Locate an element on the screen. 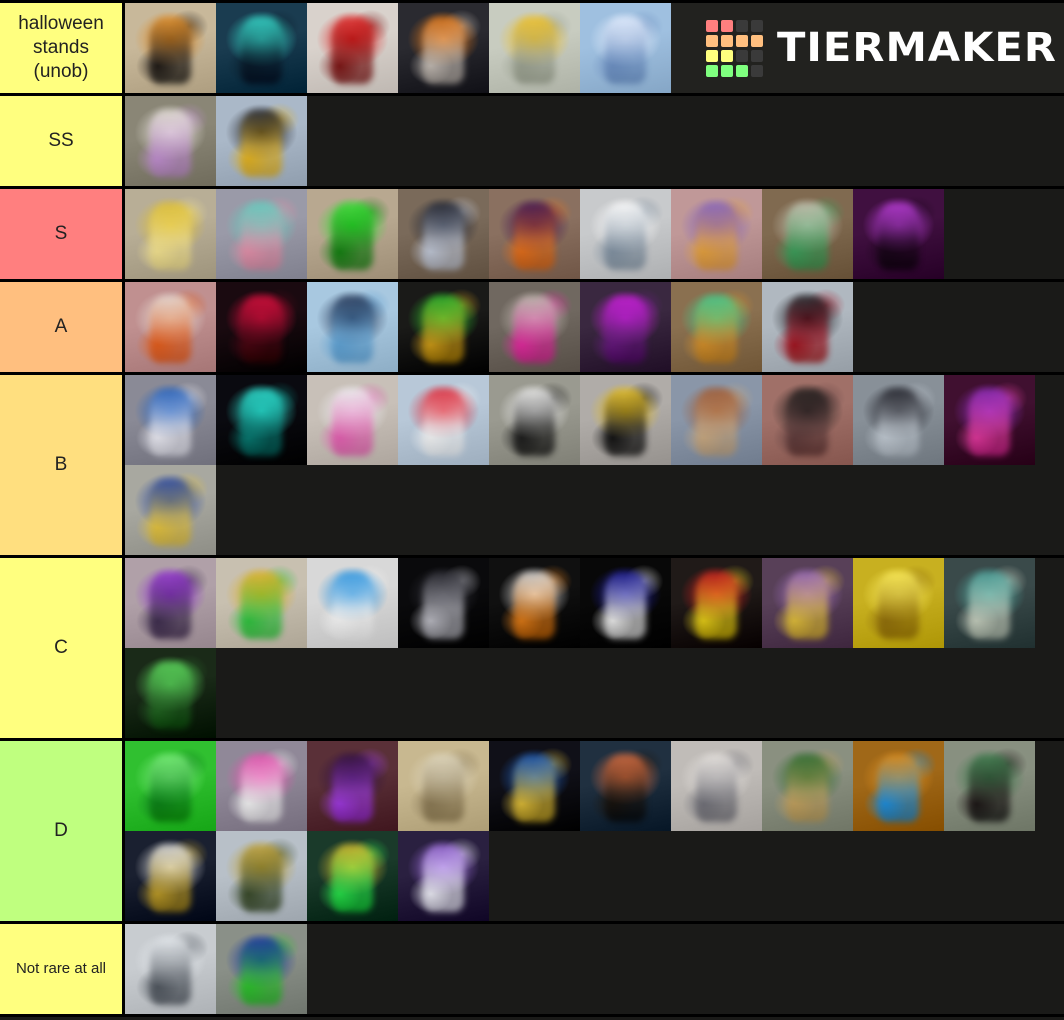 The image size is (1064, 1020). tier-label-1: SS is located at coordinates (62, 141).